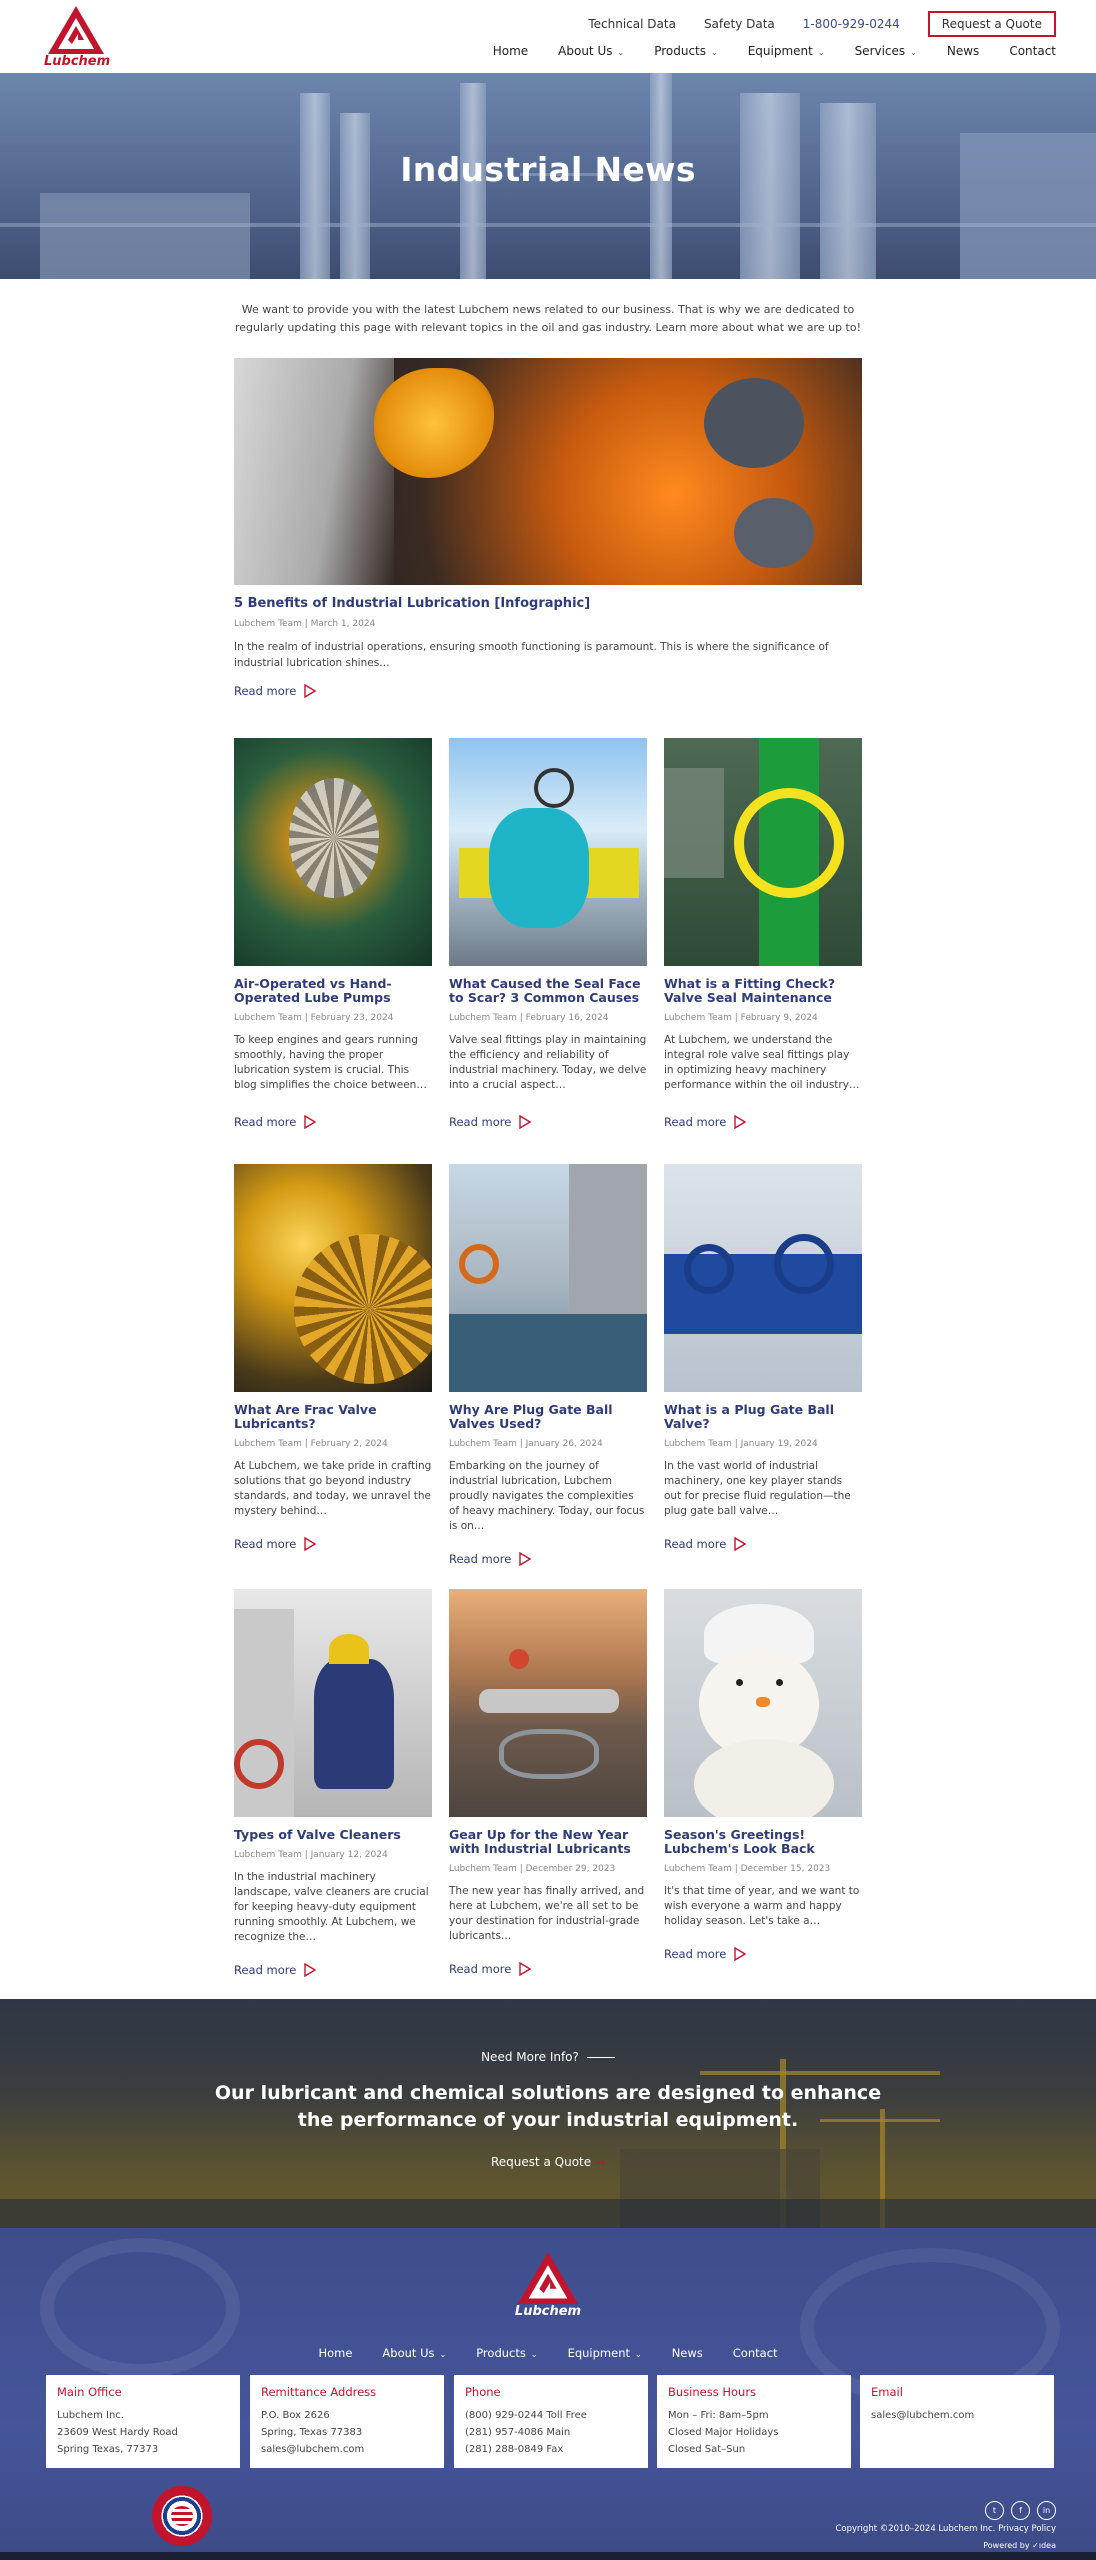 The width and height of the screenshot is (1096, 2560). I want to click on footer-nav-news: News, so click(687, 2353).